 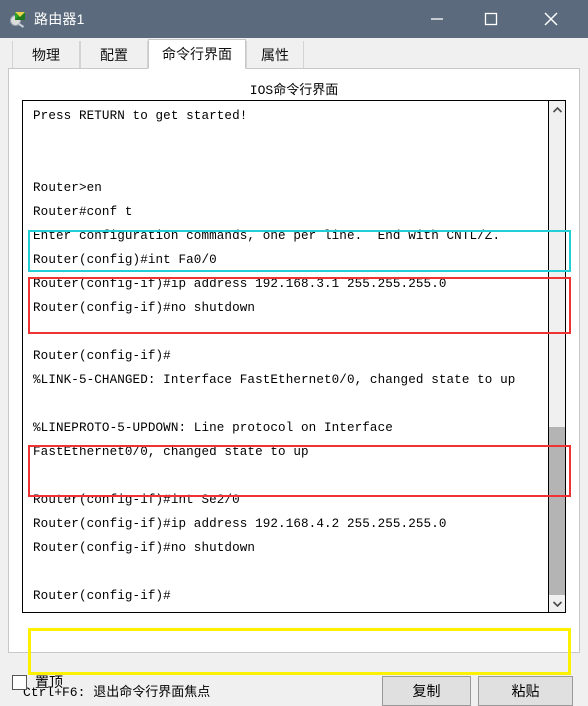 What do you see at coordinates (551, 19) in the screenshot?
I see `close-icon` at bounding box center [551, 19].